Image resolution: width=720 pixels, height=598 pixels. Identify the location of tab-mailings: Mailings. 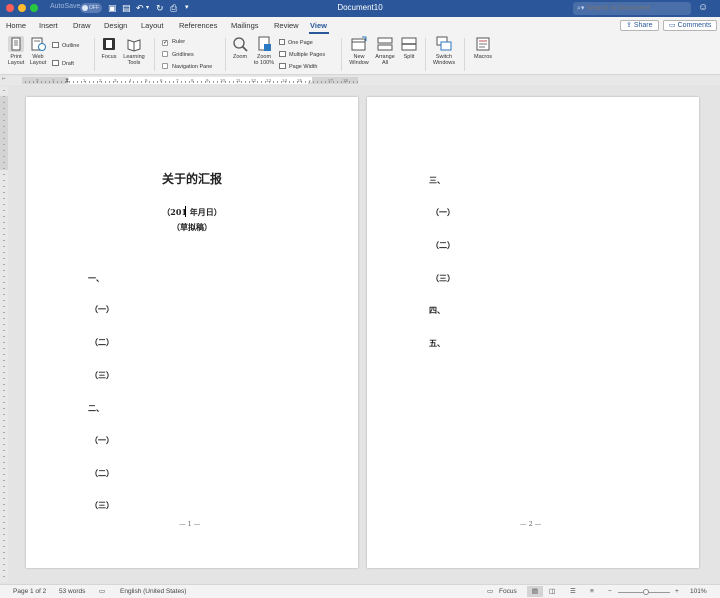
(245, 25).